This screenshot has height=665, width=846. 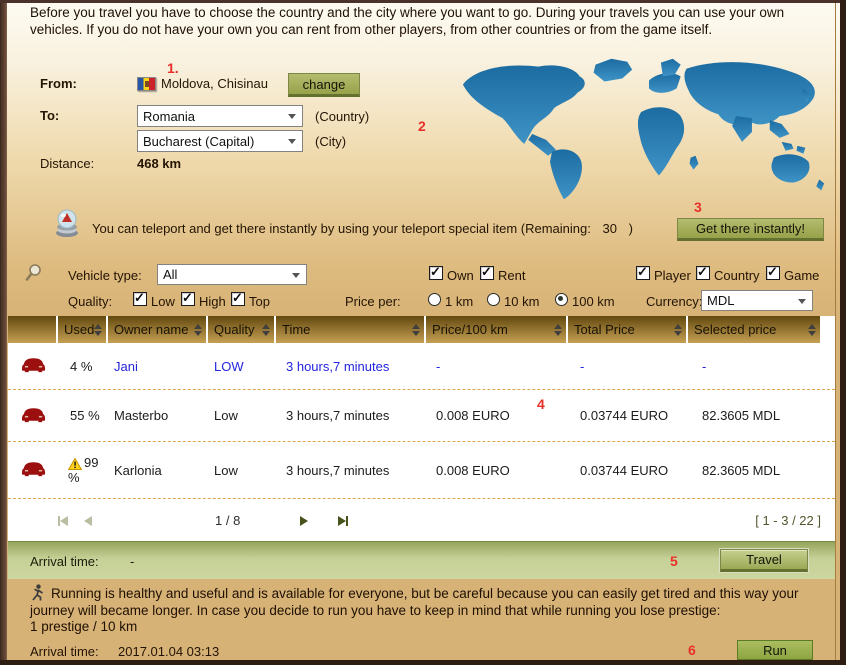 What do you see at coordinates (674, 301) in the screenshot?
I see `currency-label: Currency:` at bounding box center [674, 301].